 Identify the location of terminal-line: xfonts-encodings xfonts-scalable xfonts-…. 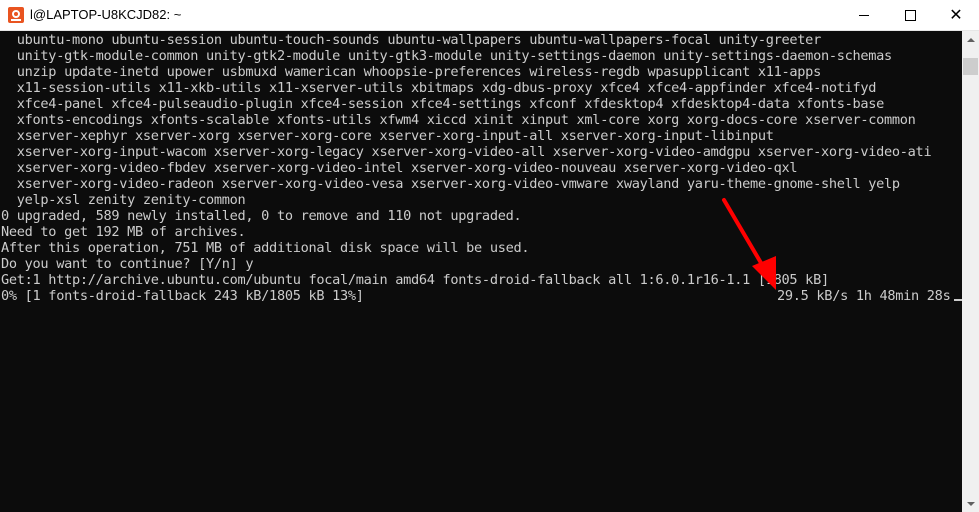
(458, 120).